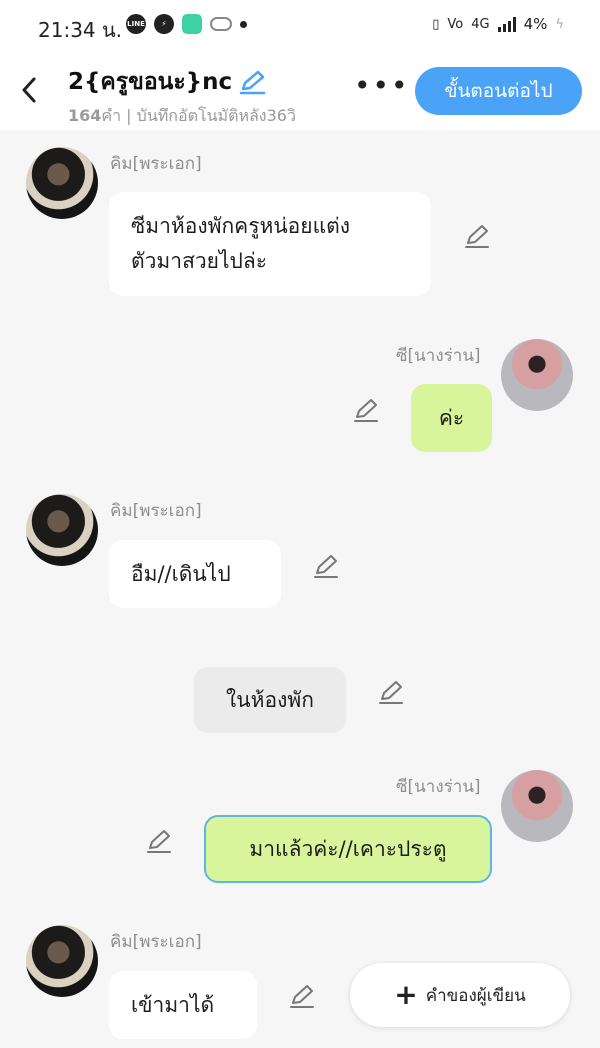 Image resolution: width=600 pixels, height=1048 pixels. What do you see at coordinates (498, 91) in the screenshot?
I see `next-step-button: ขั้นตอนต่อไป` at bounding box center [498, 91].